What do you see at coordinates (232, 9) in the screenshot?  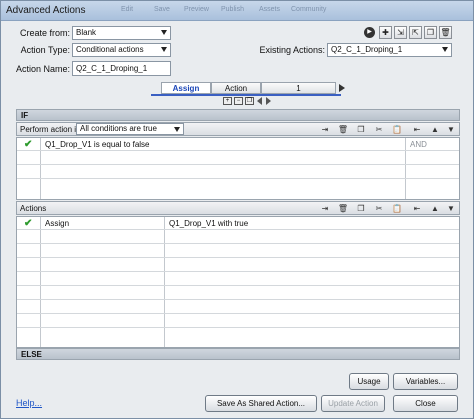 I see `ghost-menu-item: Publish` at bounding box center [232, 9].